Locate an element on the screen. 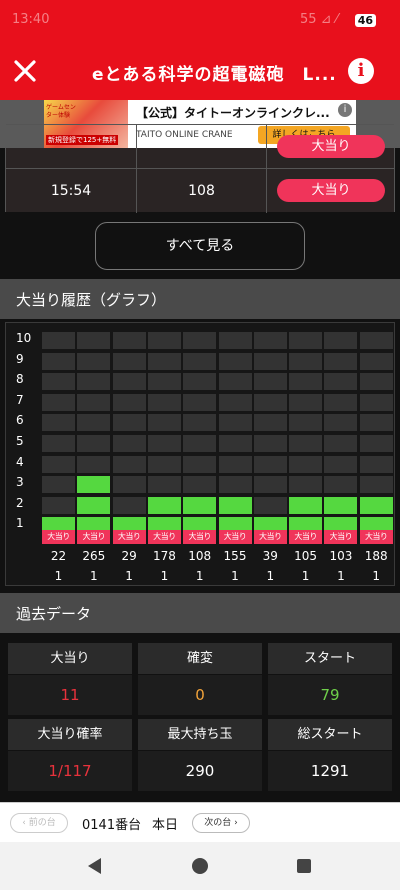  ad-thumb-caption: ゲームセンター体験 is located at coordinates (61, 111).